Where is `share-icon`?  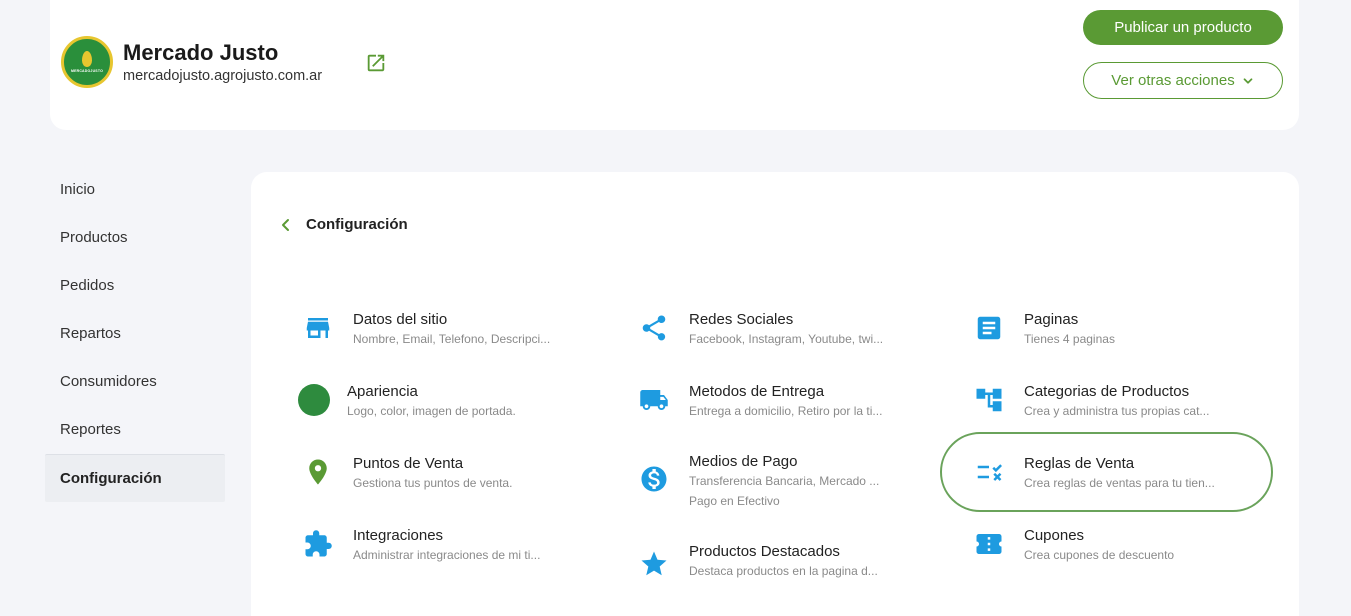
share-icon is located at coordinates (654, 328).